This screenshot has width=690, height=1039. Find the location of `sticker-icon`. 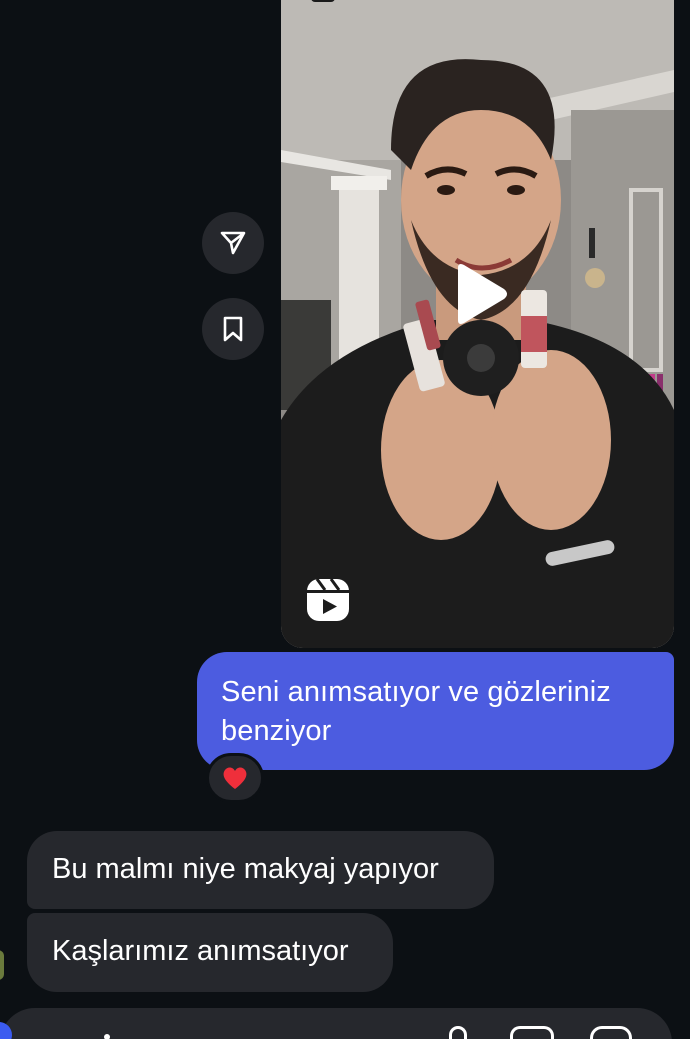

sticker-icon is located at coordinates (611, 1032).